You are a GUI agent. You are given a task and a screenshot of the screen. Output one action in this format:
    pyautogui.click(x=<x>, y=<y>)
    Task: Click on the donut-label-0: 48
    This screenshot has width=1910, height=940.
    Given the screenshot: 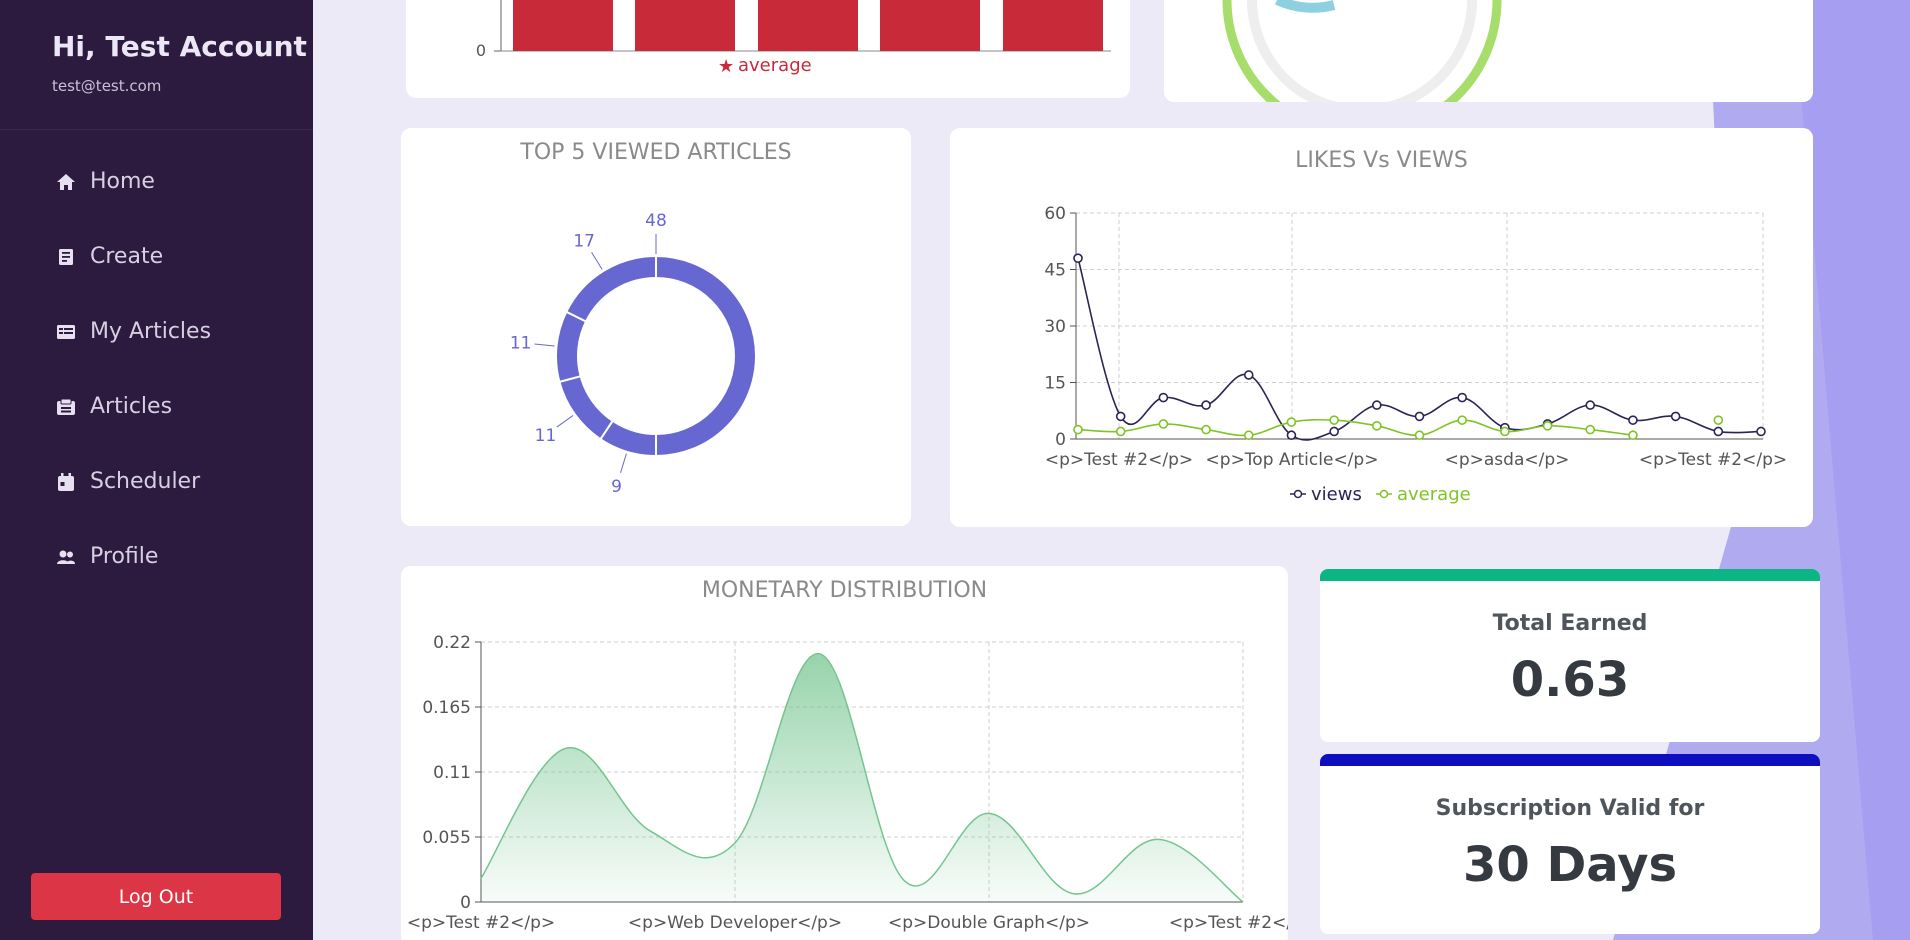 What is the action you would take?
    pyautogui.click(x=656, y=221)
    